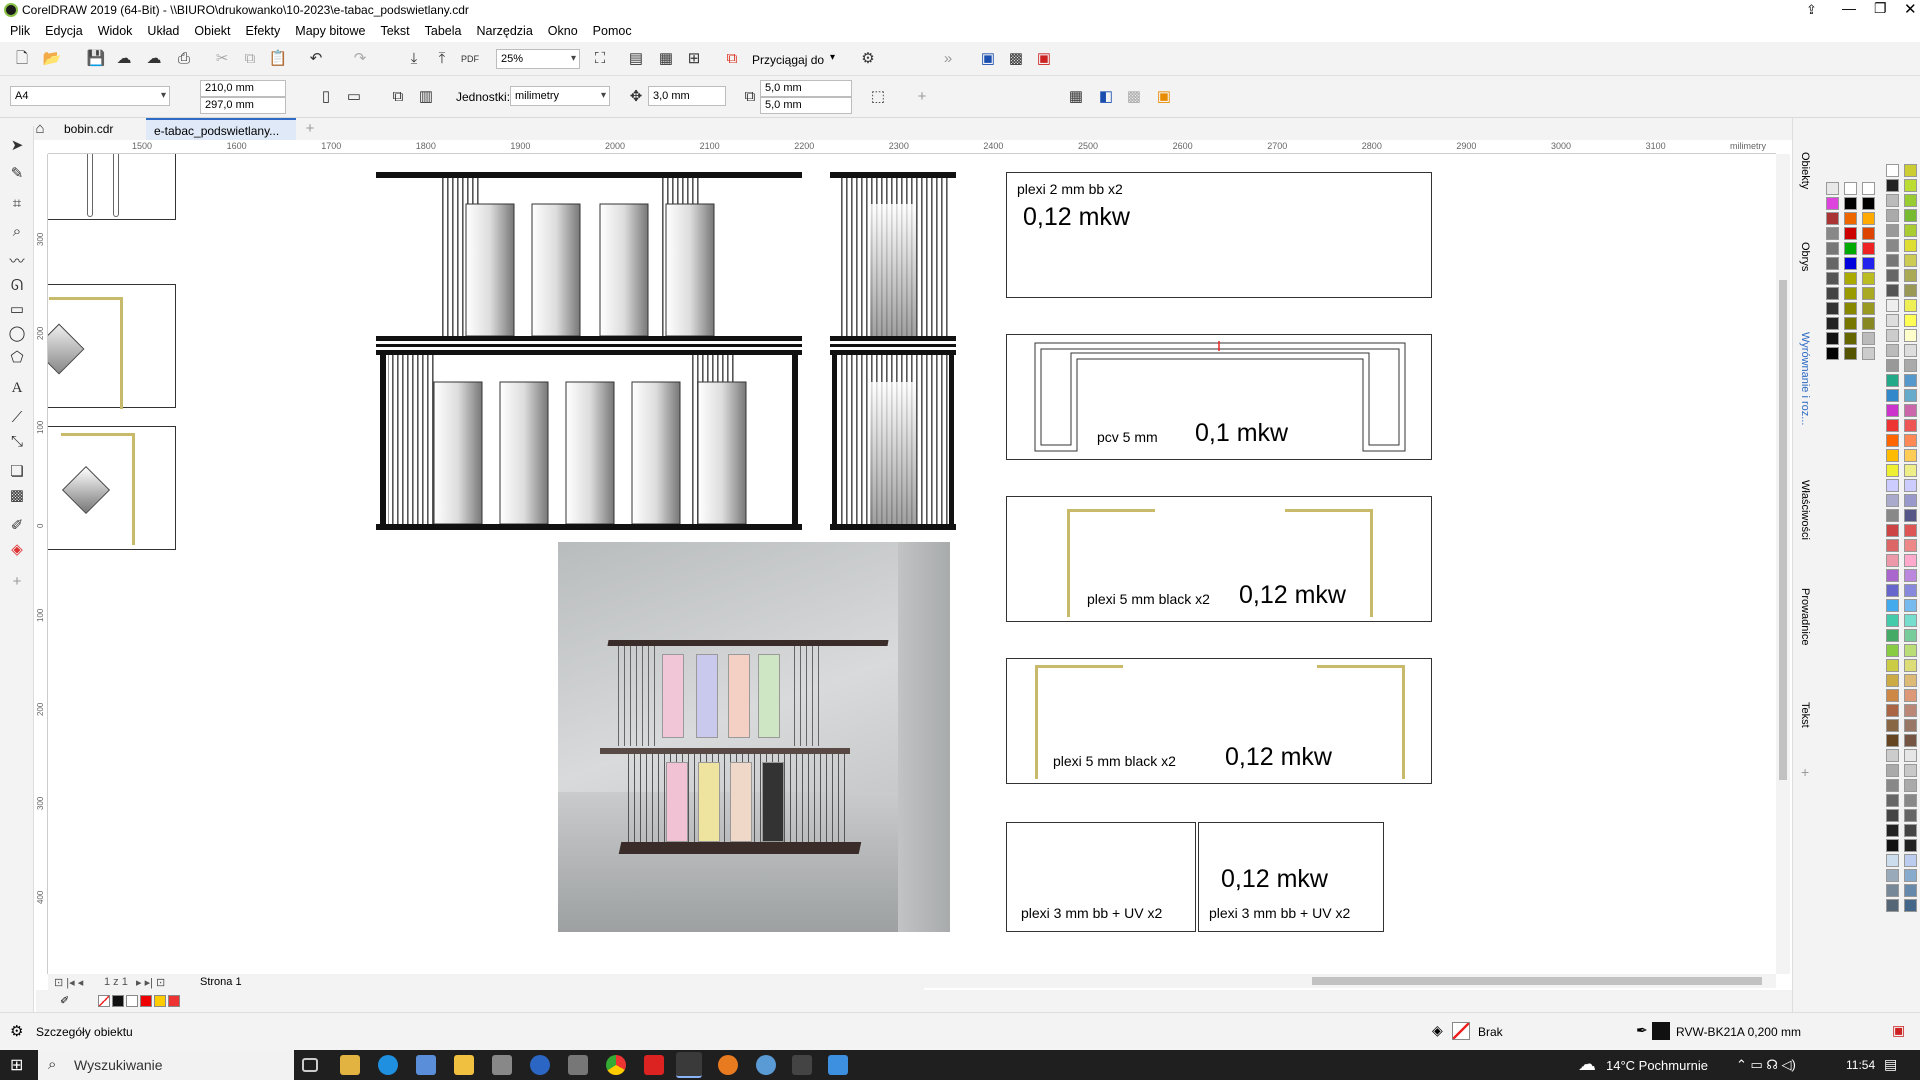  I want to click on duplicate-x-field: 5,0 mm, so click(806, 88).